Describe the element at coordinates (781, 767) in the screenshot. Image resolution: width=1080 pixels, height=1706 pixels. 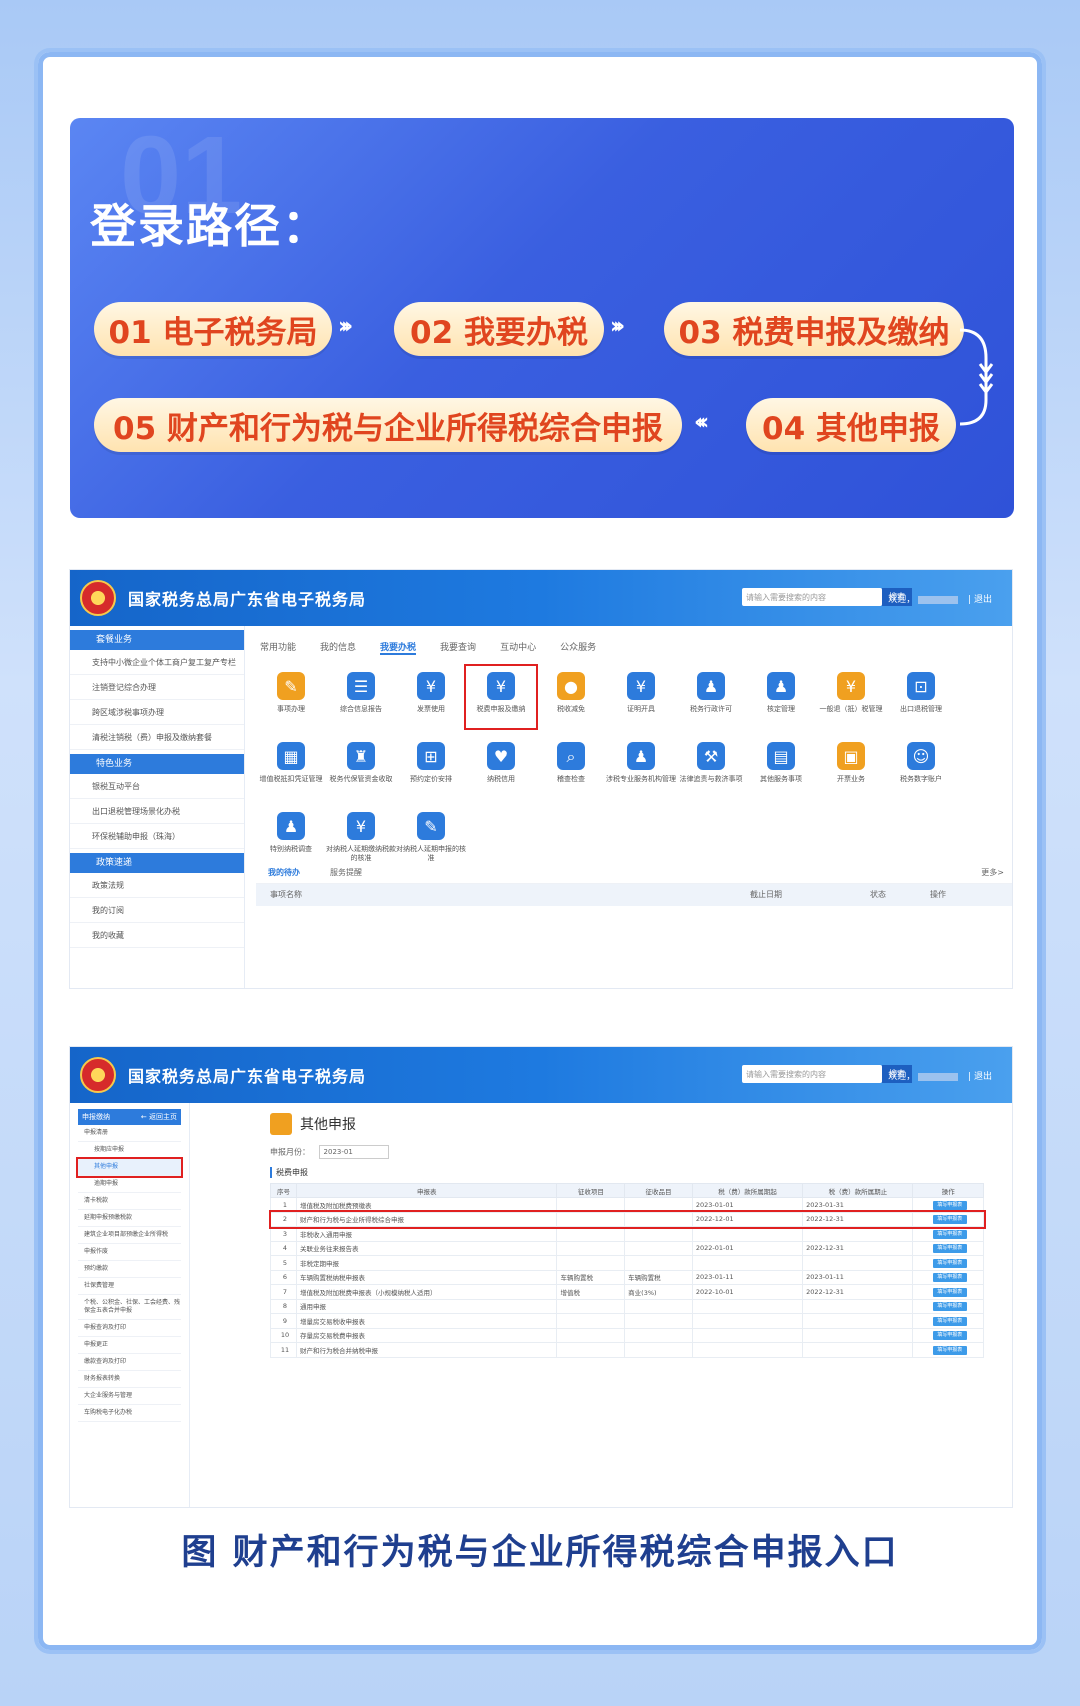
I see `grid-item-18: ▤ 其他服务事项` at that location.